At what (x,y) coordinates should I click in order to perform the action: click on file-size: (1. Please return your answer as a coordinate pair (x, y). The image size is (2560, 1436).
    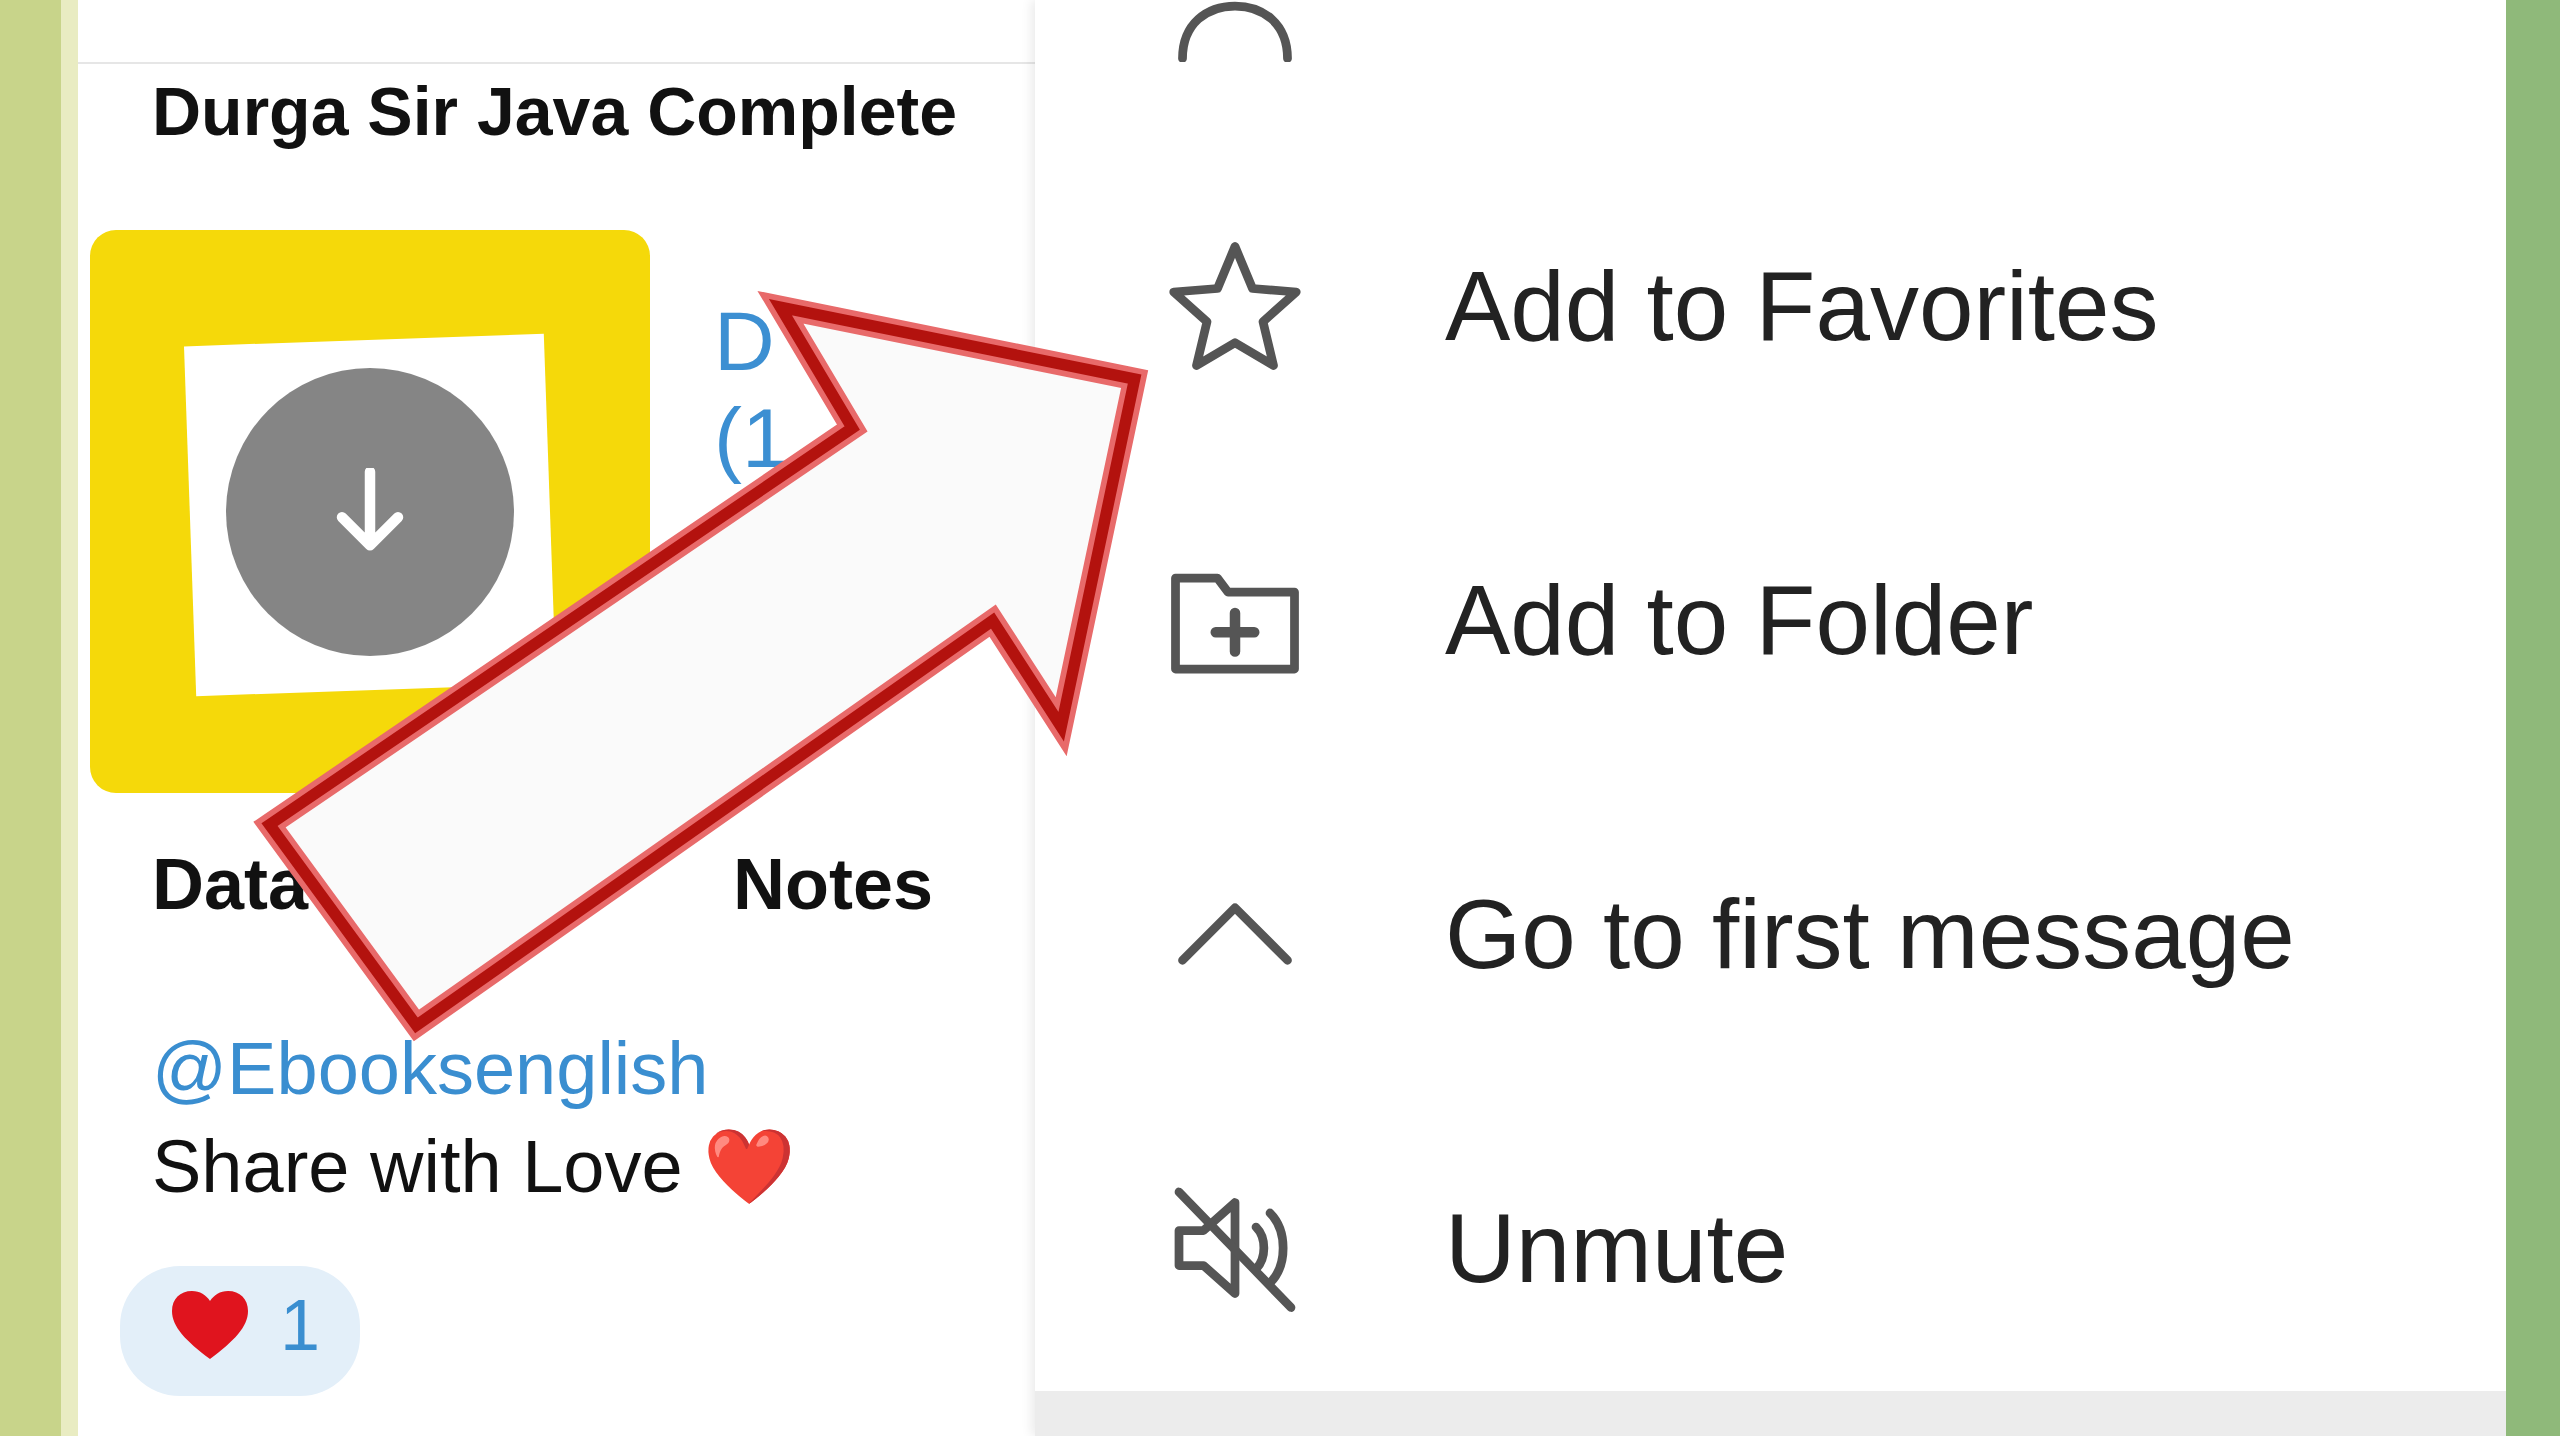
    Looking at the image, I should click on (751, 438).